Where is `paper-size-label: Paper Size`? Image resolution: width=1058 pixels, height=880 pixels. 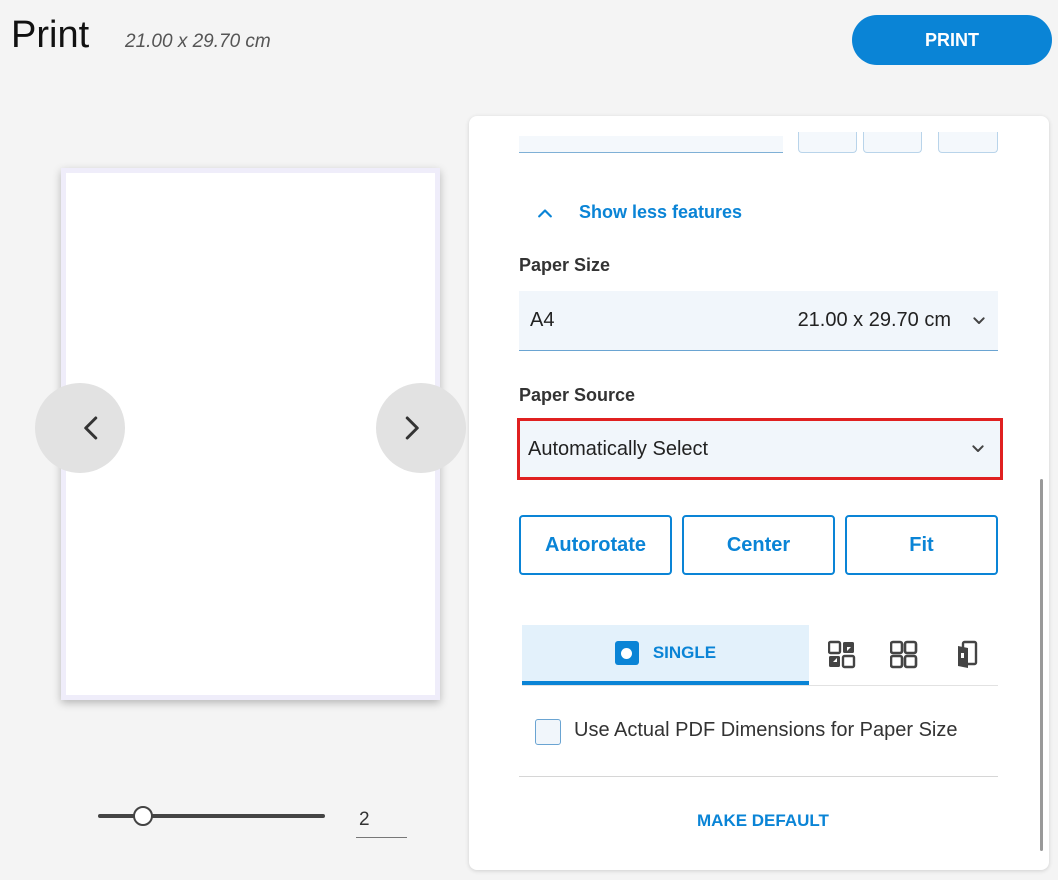
paper-size-label: Paper Size is located at coordinates (565, 265).